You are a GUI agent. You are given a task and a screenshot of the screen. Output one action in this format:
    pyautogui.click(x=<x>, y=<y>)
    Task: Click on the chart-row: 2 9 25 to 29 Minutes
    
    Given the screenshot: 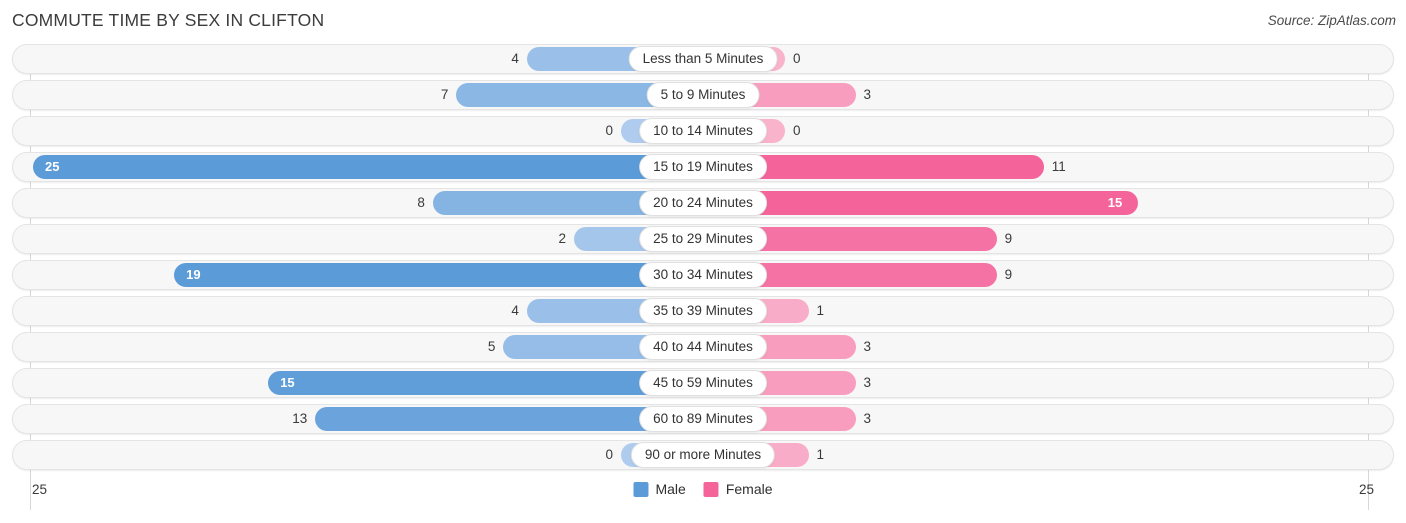 What is the action you would take?
    pyautogui.click(x=703, y=239)
    